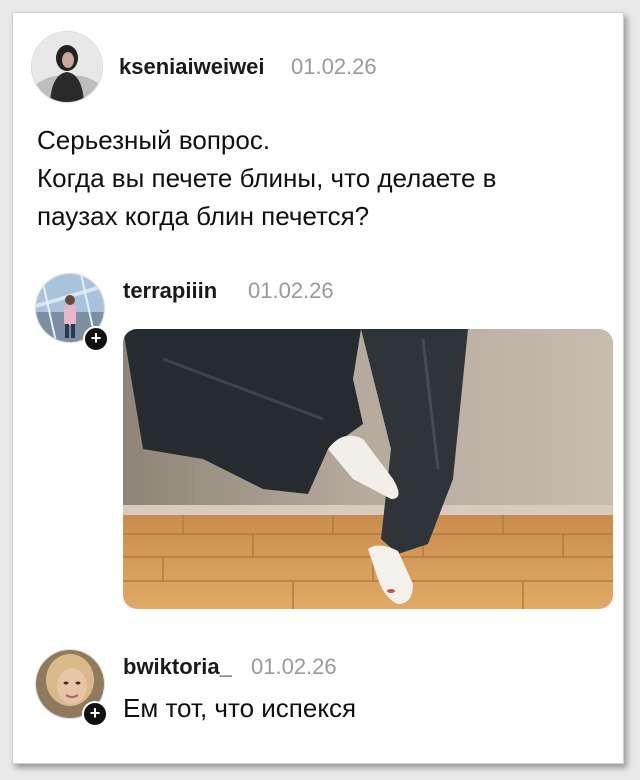 This screenshot has height=780, width=640. I want to click on avatar-kseniaiweiwei, so click(67, 67).